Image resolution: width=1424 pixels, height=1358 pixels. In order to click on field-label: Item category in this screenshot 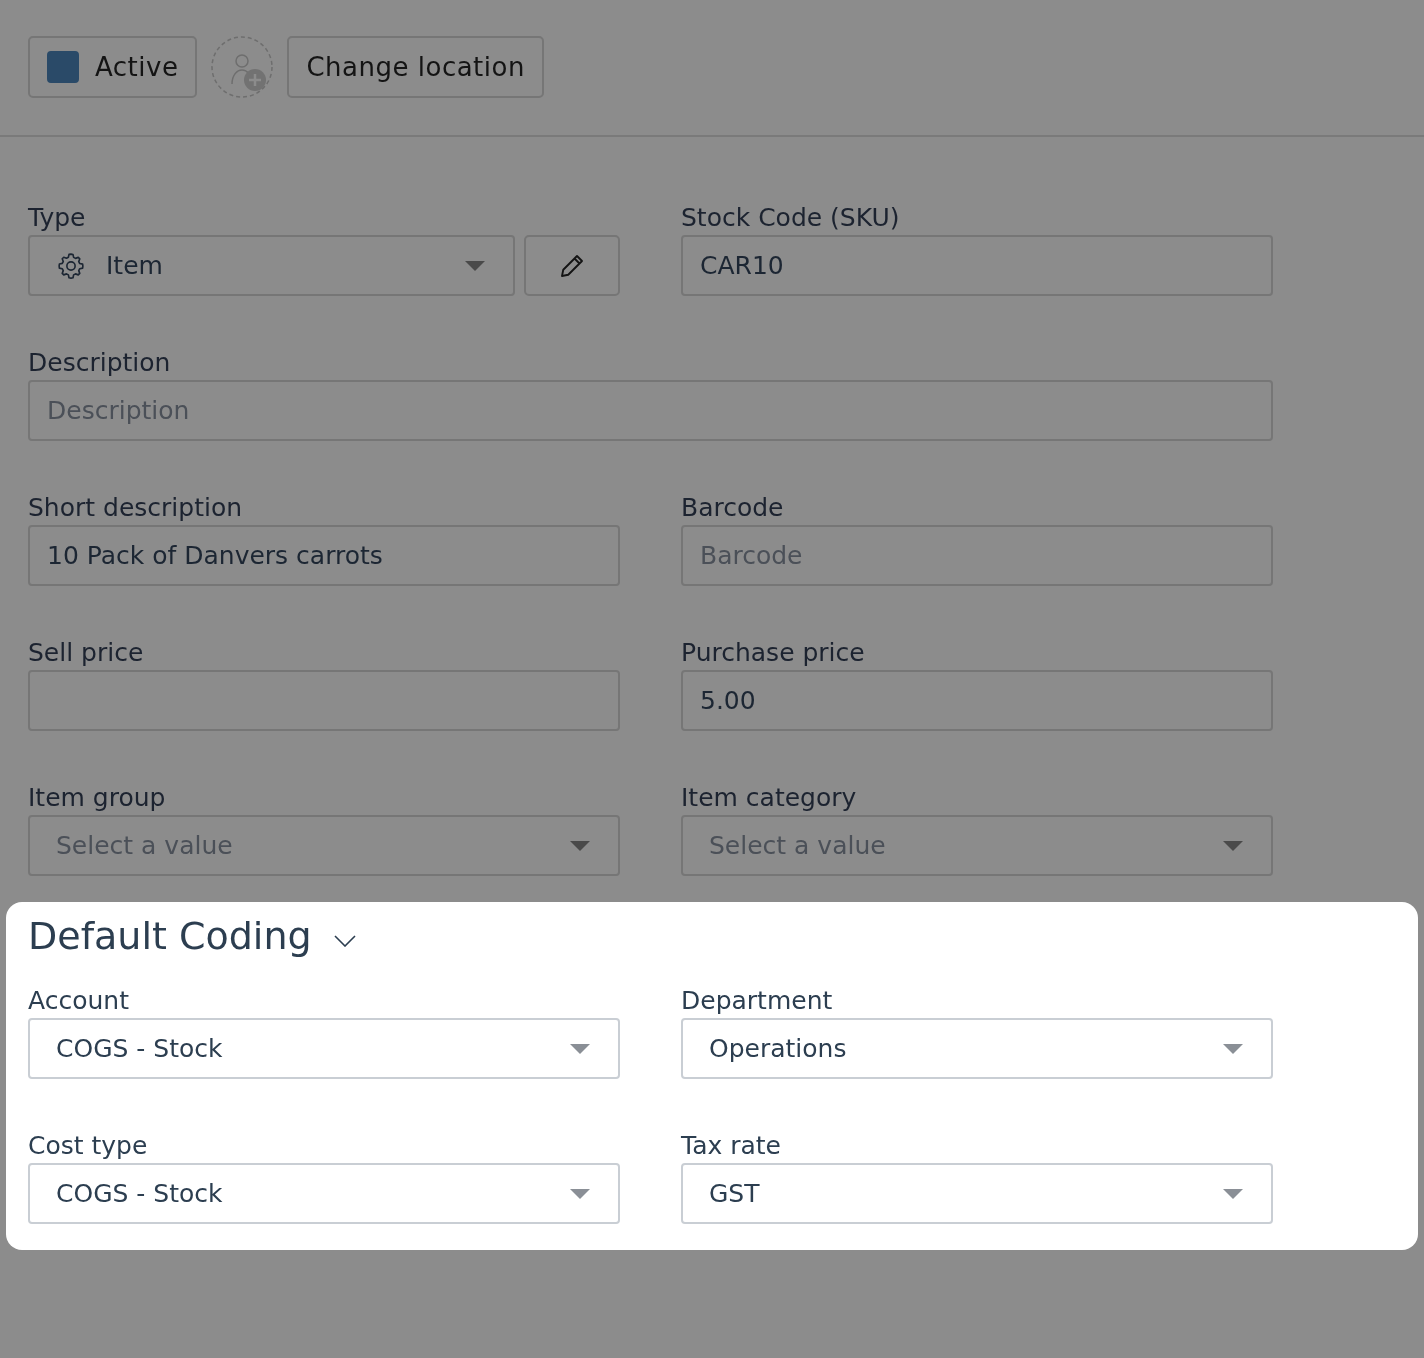, I will do `click(769, 798)`.